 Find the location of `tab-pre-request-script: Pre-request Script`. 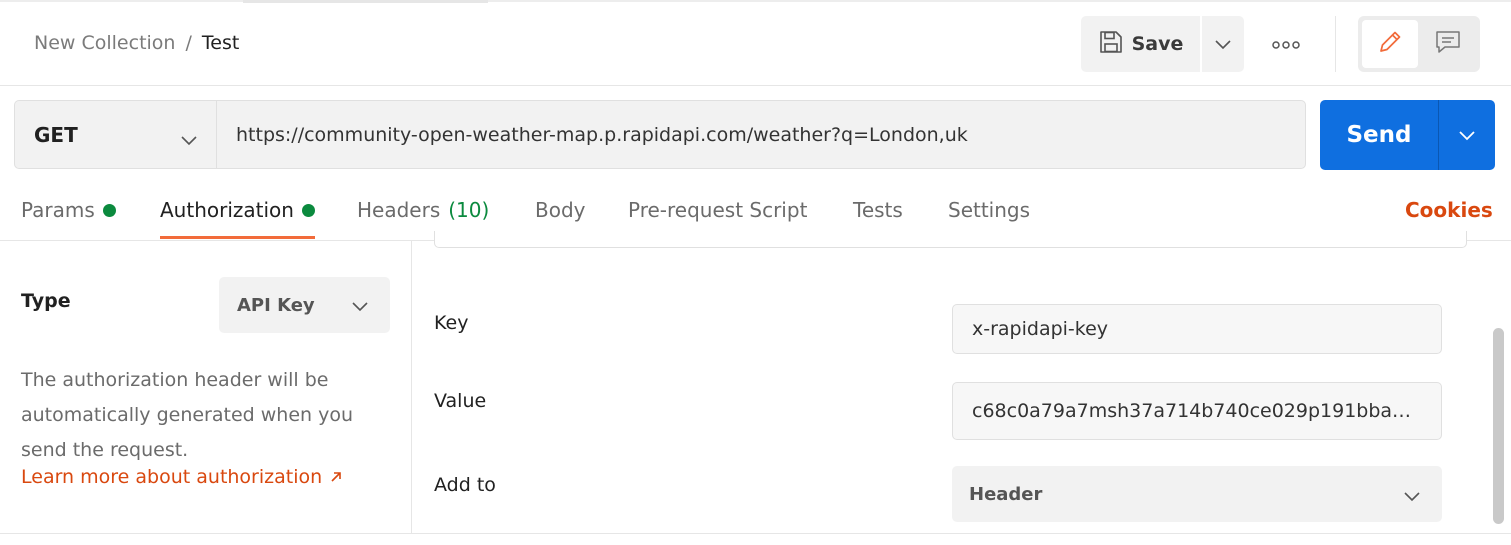

tab-pre-request-script: Pre-request Script is located at coordinates (717, 210).